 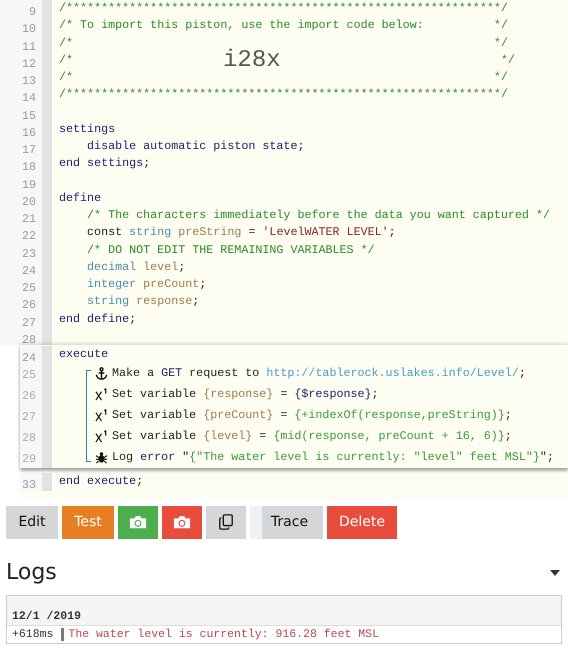 What do you see at coordinates (325, 233) in the screenshot?
I see `code-string: 'LevelWATER LEVEL'` at bounding box center [325, 233].